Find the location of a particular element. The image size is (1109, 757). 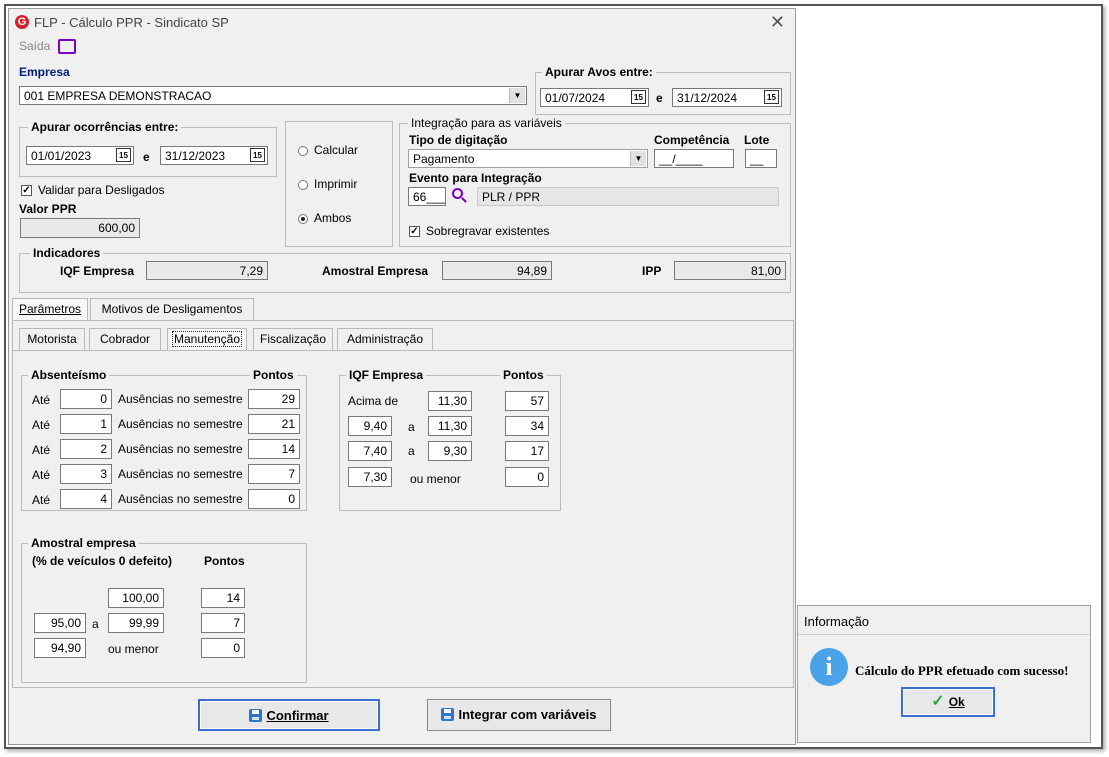

tab-administracao: Administração is located at coordinates (385, 339).